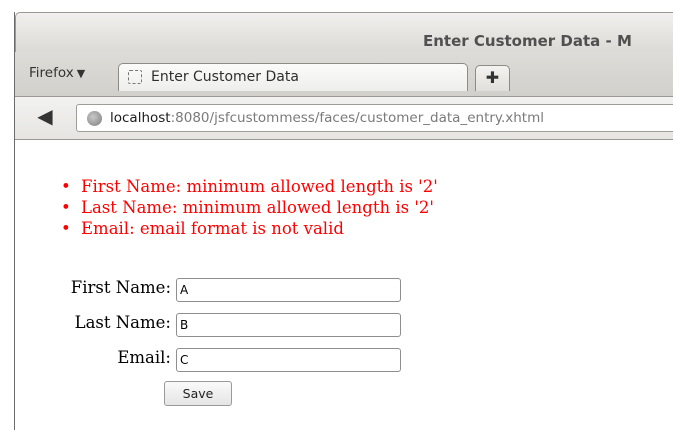 The image size is (673, 430). Describe the element at coordinates (225, 77) in the screenshot. I see `tab-label: Enter Customer Data` at that location.